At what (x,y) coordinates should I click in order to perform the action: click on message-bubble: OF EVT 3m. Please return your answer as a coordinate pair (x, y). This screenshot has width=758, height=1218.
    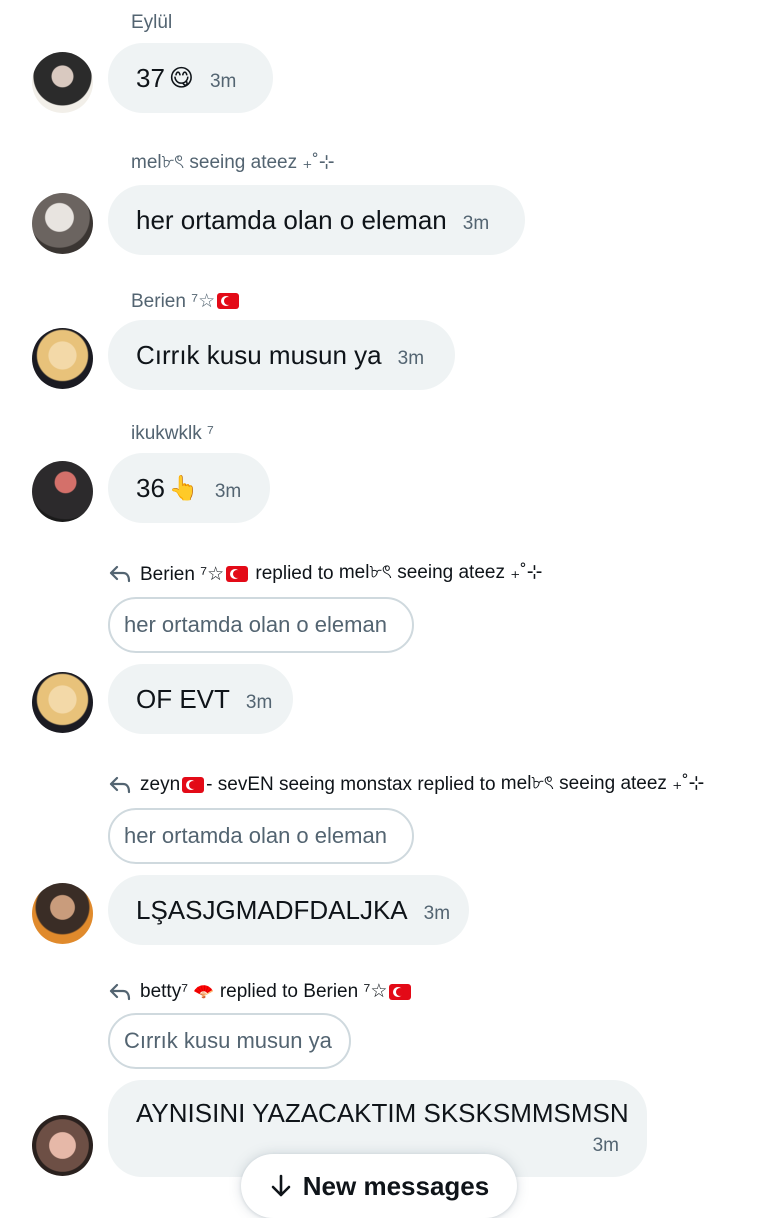
    Looking at the image, I should click on (200, 699).